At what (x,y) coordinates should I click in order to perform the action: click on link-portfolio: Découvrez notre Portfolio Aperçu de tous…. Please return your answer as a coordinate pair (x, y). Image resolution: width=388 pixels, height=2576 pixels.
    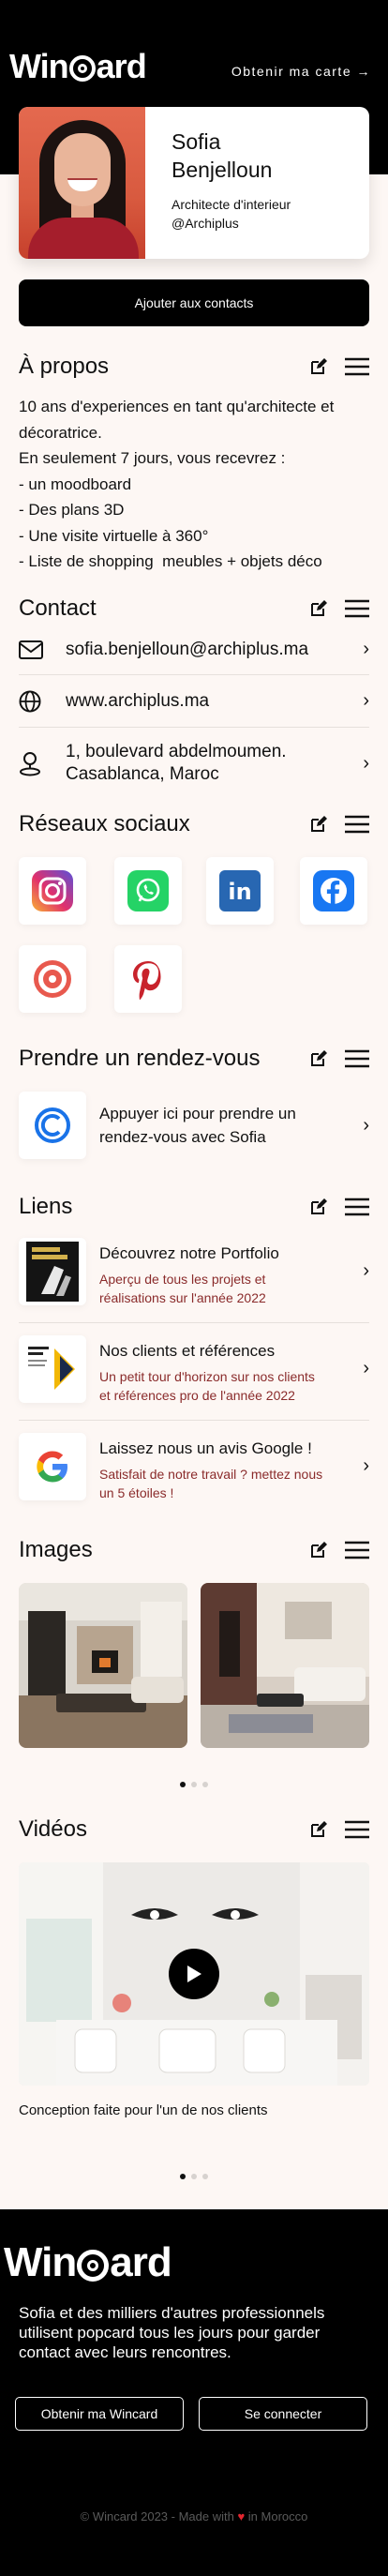
    Looking at the image, I should click on (194, 1272).